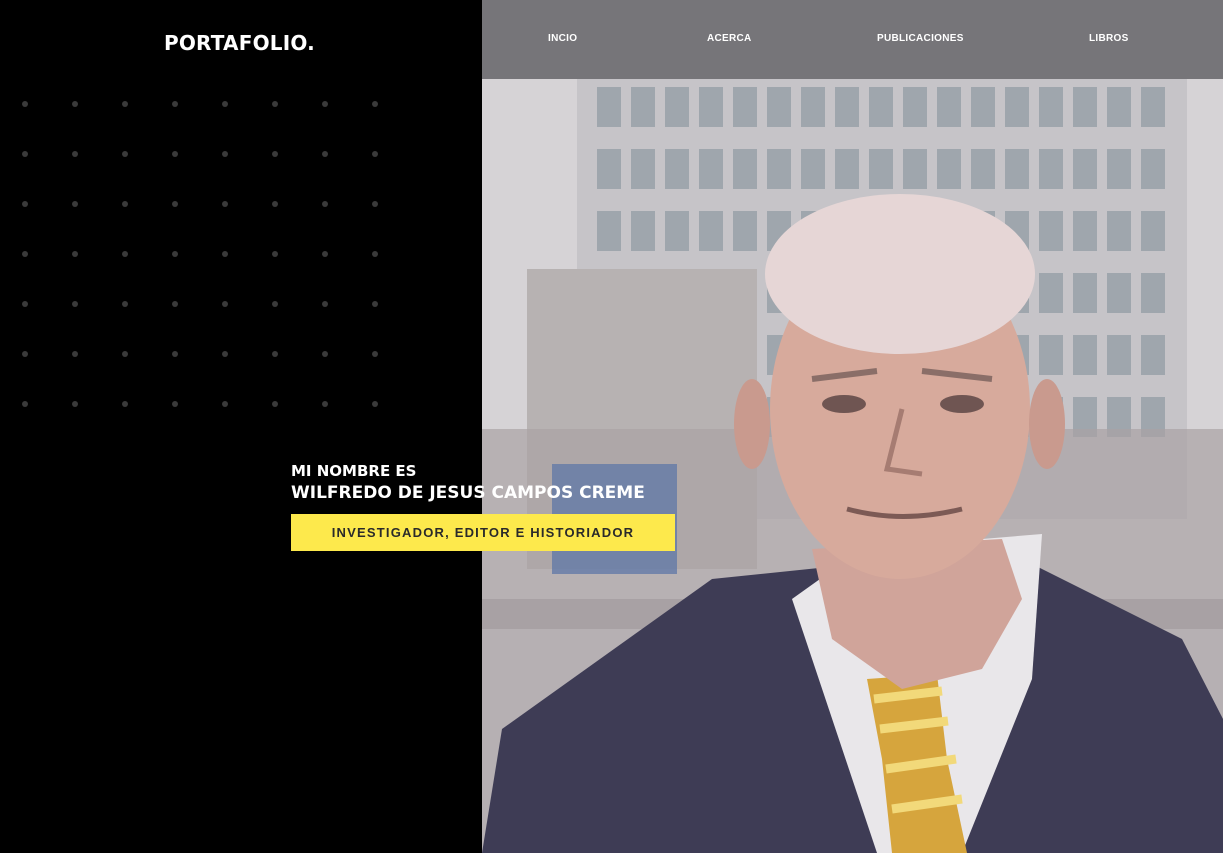 The height and width of the screenshot is (853, 1223). I want to click on hero-name: WILFREDO DE JESUS CAMPOS CREME, so click(468, 493).